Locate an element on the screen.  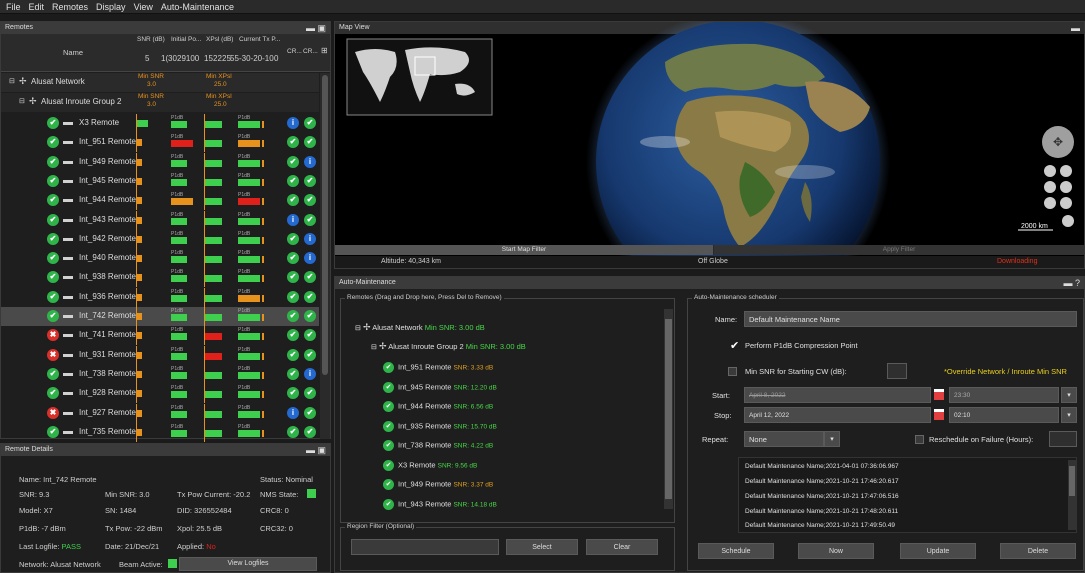
zoom-out-icon is located at coordinates (1050, 171).